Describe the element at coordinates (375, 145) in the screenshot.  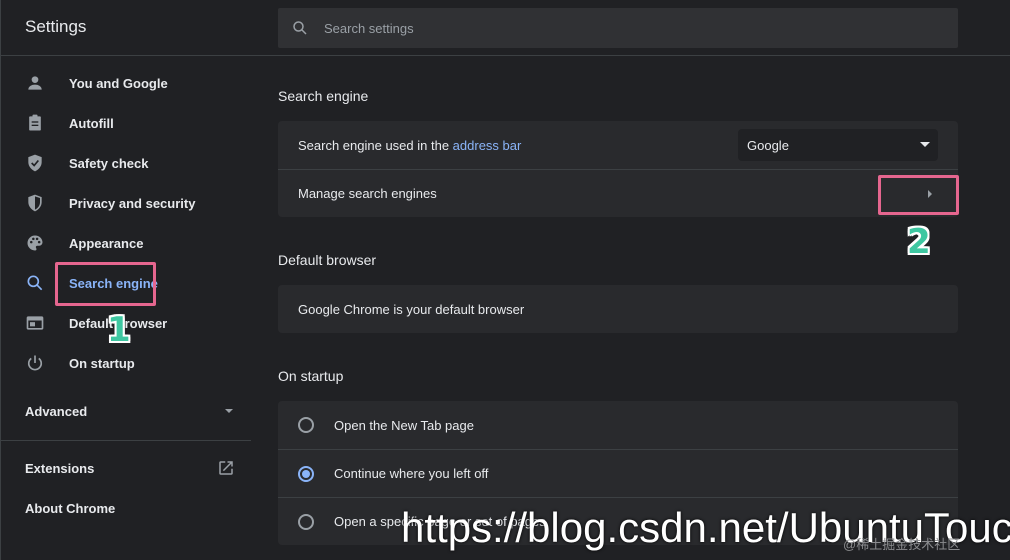
I see `search-engine-used-prefix: Search engine used in the` at that location.